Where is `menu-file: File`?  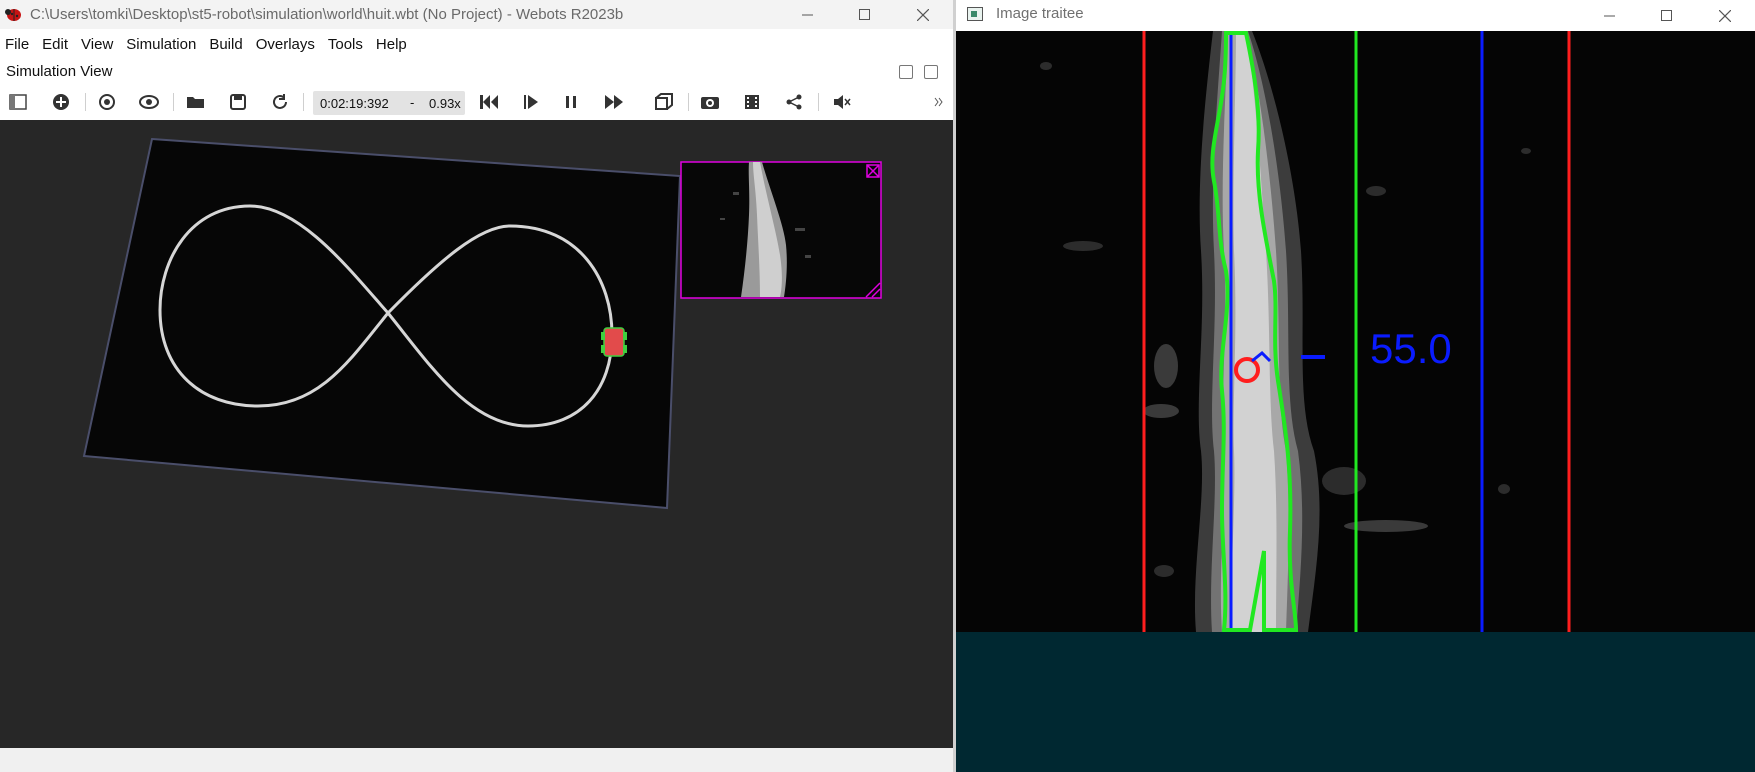
menu-file: File is located at coordinates (18, 46).